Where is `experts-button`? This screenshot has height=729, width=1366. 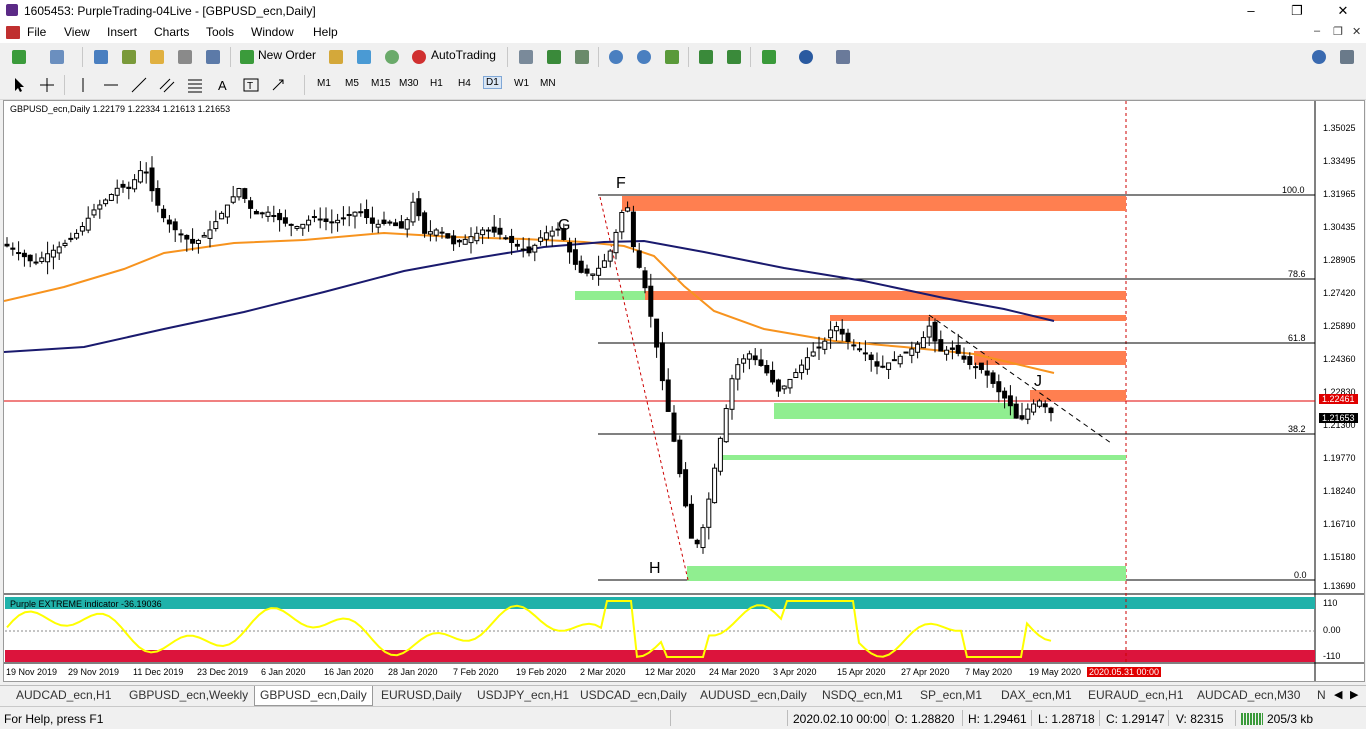 experts-button is located at coordinates (364, 57).